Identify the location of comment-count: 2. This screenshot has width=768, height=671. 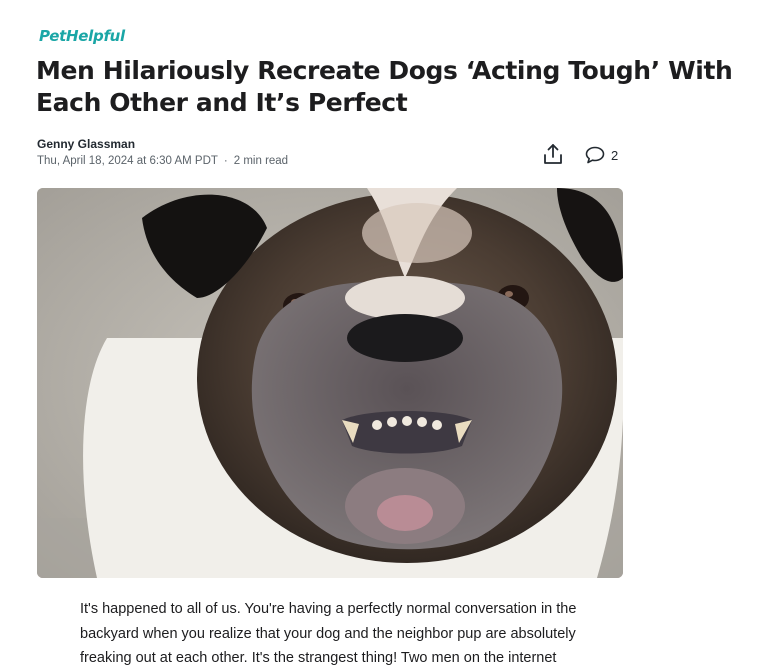
(615, 155).